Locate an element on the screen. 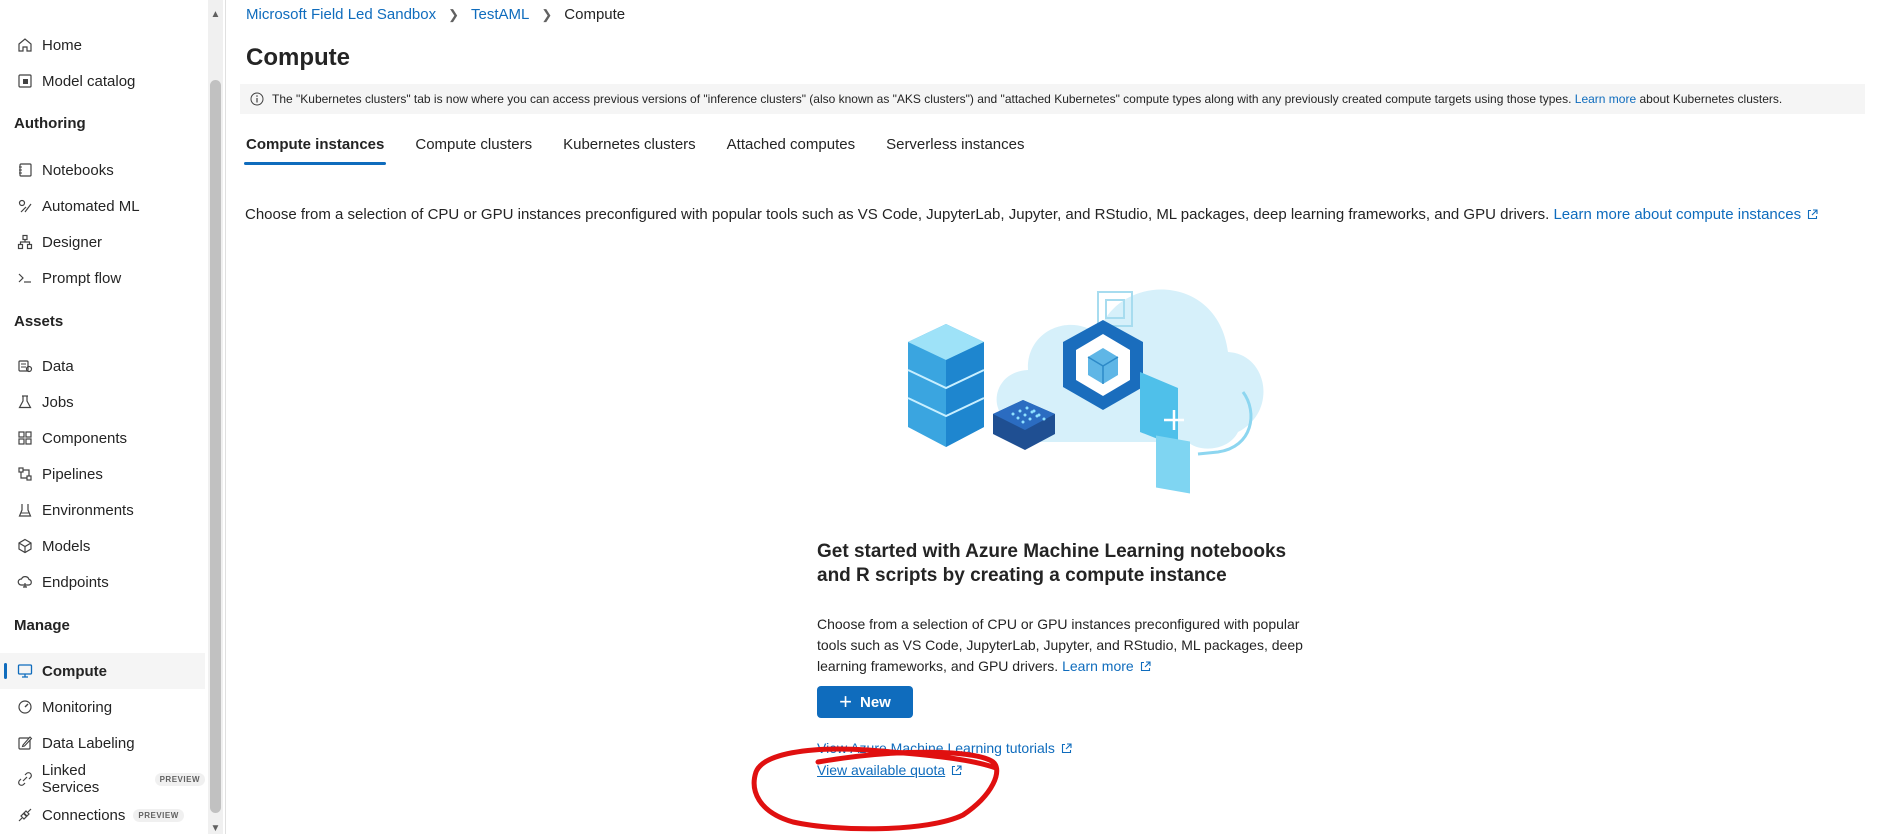  sidebar-item-label: Compute is located at coordinates (74, 671).